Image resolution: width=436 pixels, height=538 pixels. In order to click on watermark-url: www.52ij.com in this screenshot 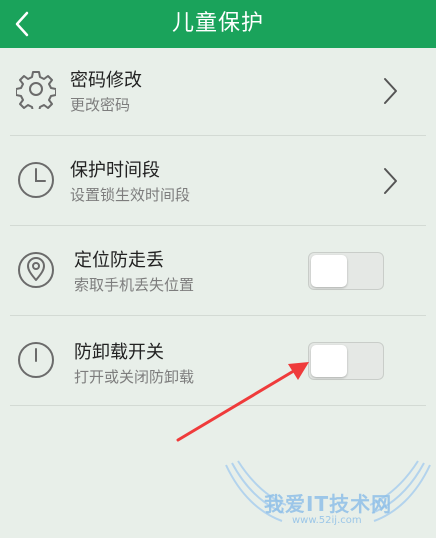, I will do `click(327, 520)`.